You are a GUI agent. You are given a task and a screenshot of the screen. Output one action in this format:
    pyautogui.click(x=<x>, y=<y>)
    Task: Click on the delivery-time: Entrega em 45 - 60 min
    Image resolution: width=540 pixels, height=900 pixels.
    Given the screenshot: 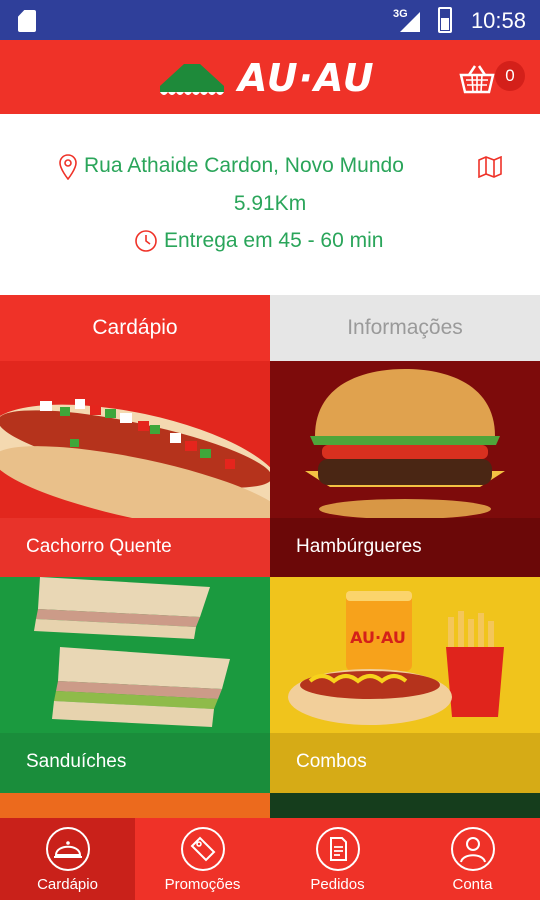 What is the action you would take?
    pyautogui.click(x=274, y=240)
    